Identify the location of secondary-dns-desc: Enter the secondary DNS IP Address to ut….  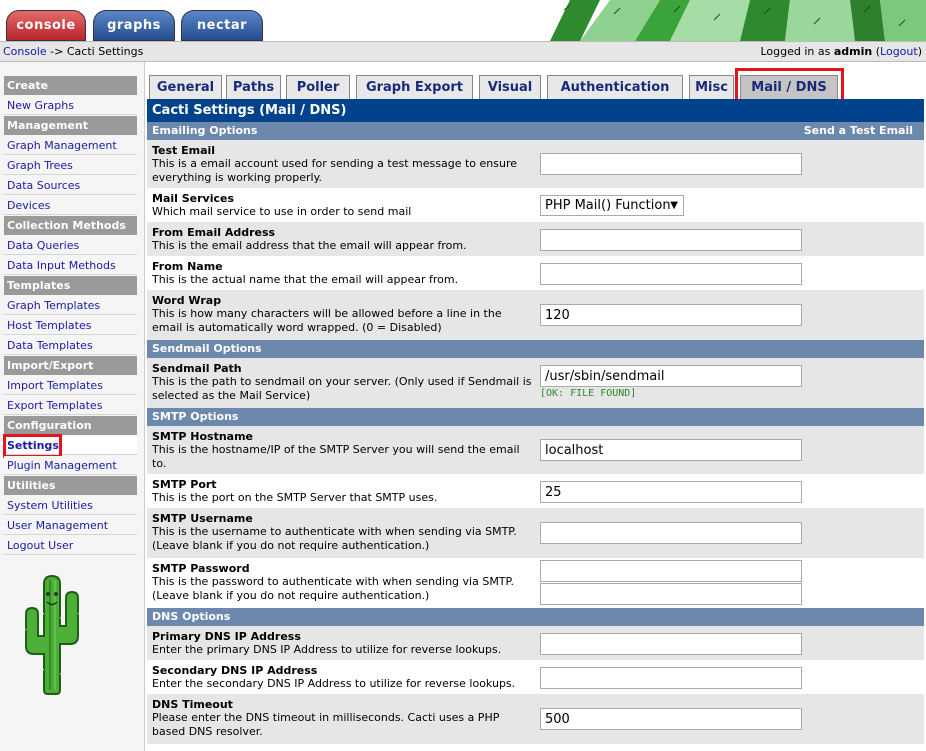
(334, 683).